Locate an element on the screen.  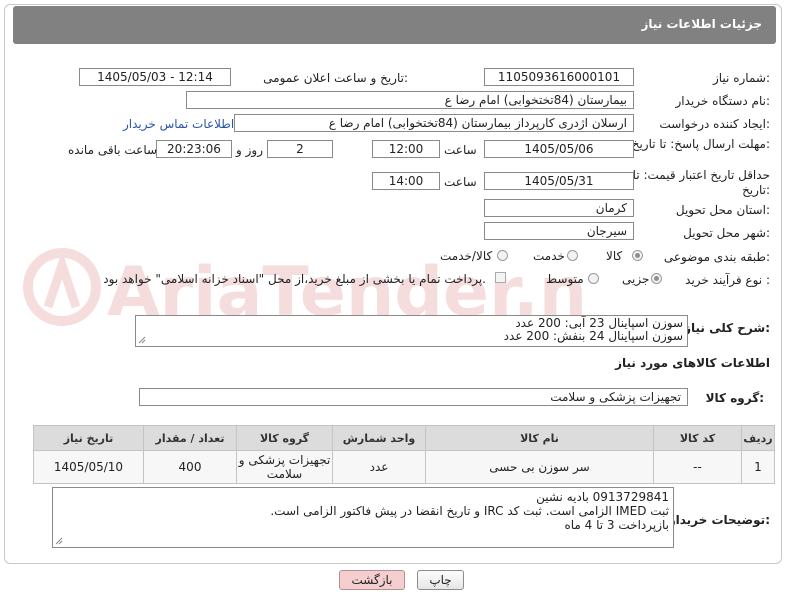
buyer-contact-link: اطلاعات تماس خریدار is located at coordinates (178, 124).